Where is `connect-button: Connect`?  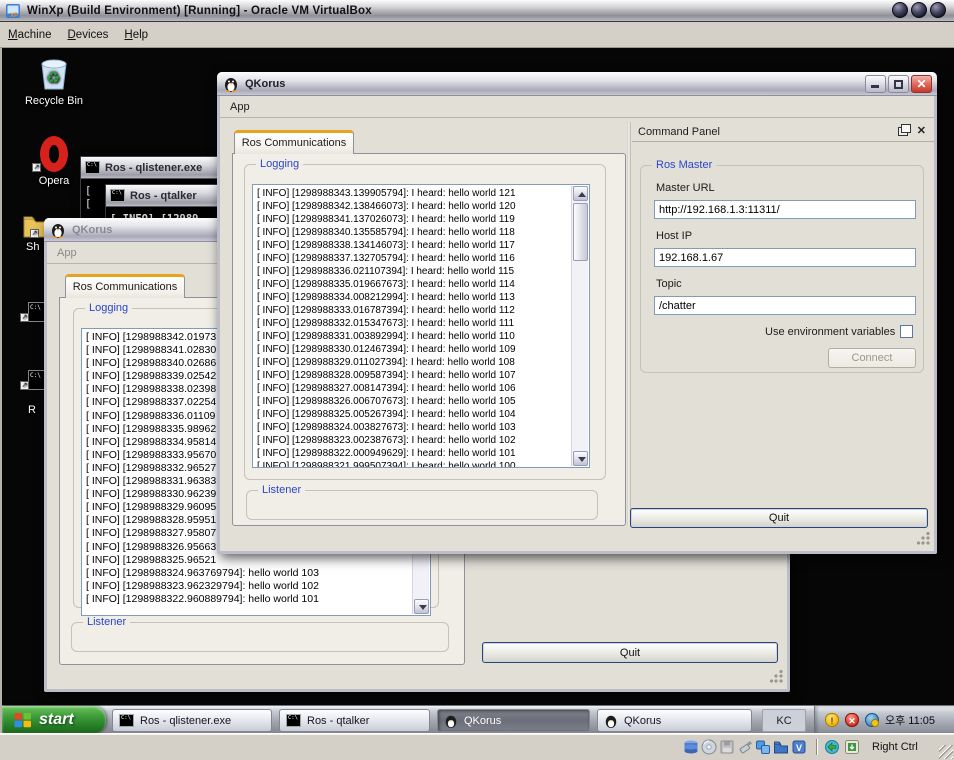
connect-button: Connect is located at coordinates (872, 358).